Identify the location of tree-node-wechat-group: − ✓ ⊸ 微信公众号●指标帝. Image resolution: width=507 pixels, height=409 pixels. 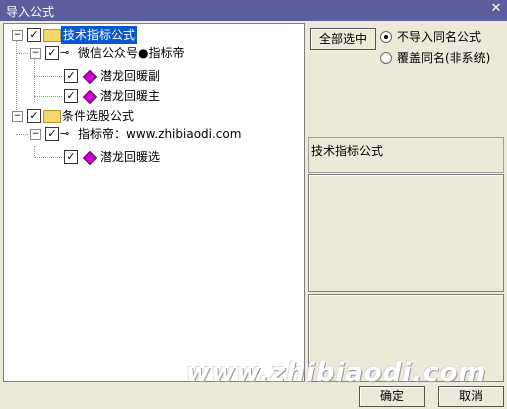
(154, 53).